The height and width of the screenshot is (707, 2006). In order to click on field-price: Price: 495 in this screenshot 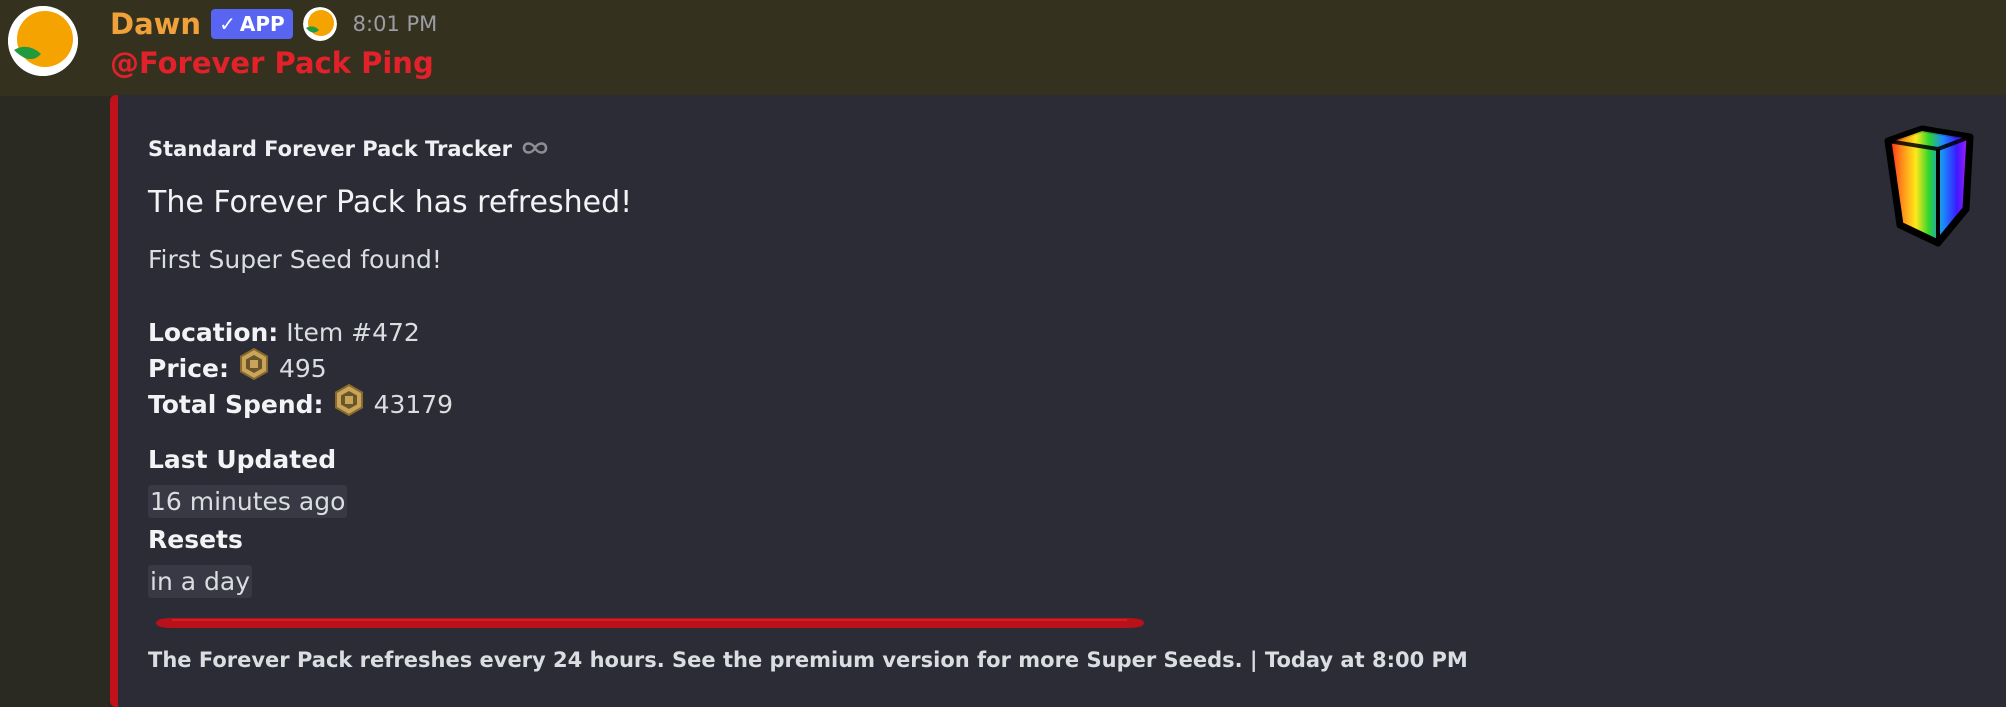, I will do `click(300, 367)`.